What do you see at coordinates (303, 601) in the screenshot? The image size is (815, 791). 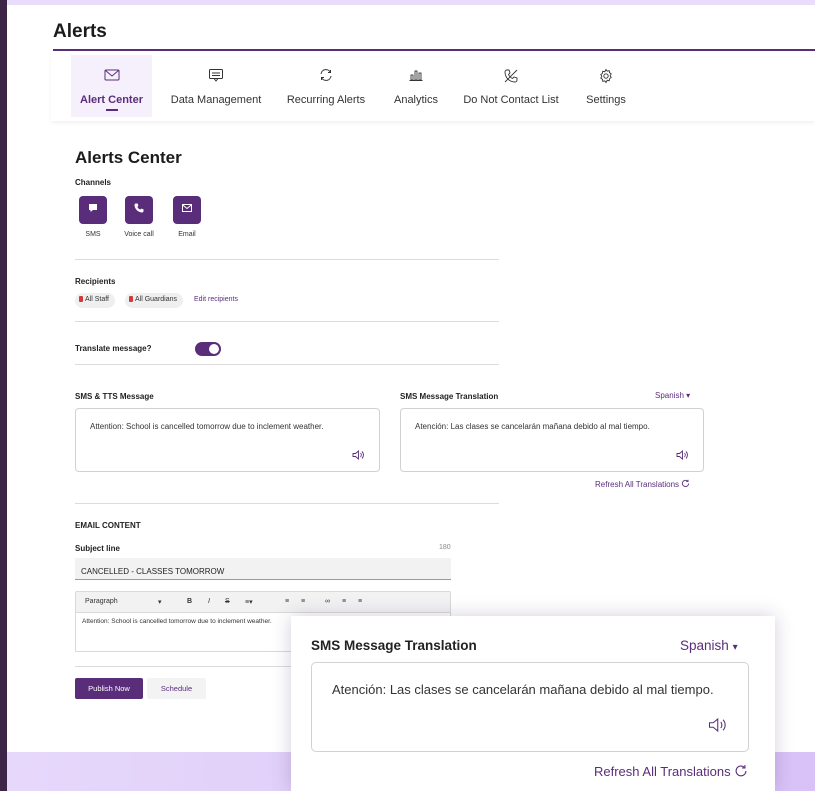 I see `numbered-list-icon: ≡` at bounding box center [303, 601].